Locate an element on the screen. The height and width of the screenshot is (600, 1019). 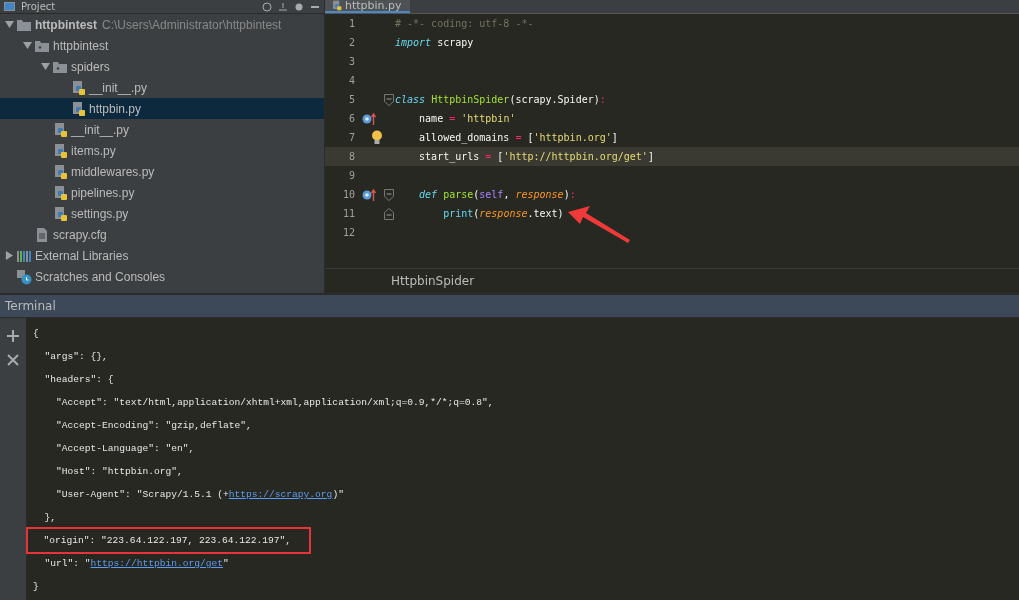
line-number: 12 is located at coordinates (348, 232).